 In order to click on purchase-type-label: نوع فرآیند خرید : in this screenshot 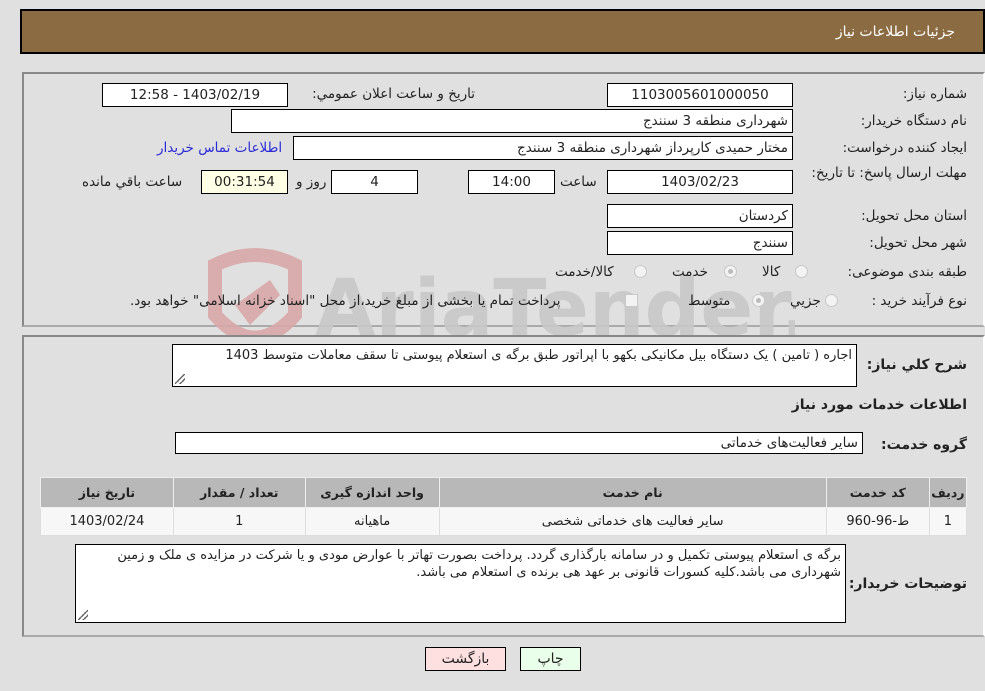, I will do `click(919, 301)`.